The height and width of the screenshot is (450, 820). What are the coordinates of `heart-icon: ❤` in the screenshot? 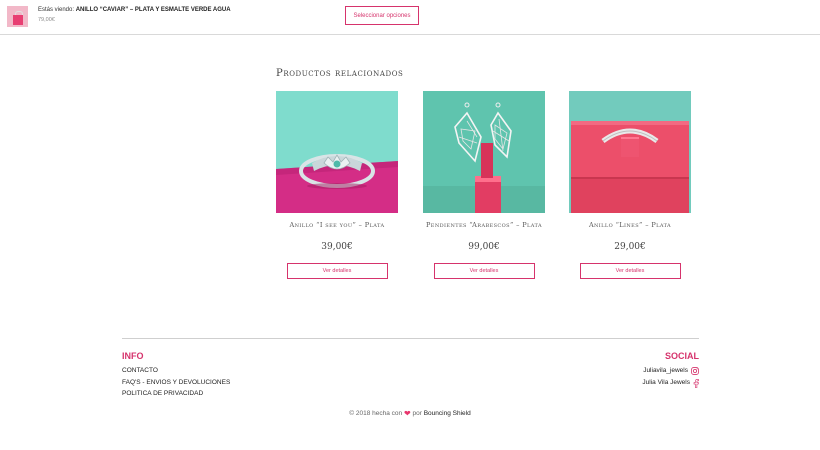 It's located at (407, 413).